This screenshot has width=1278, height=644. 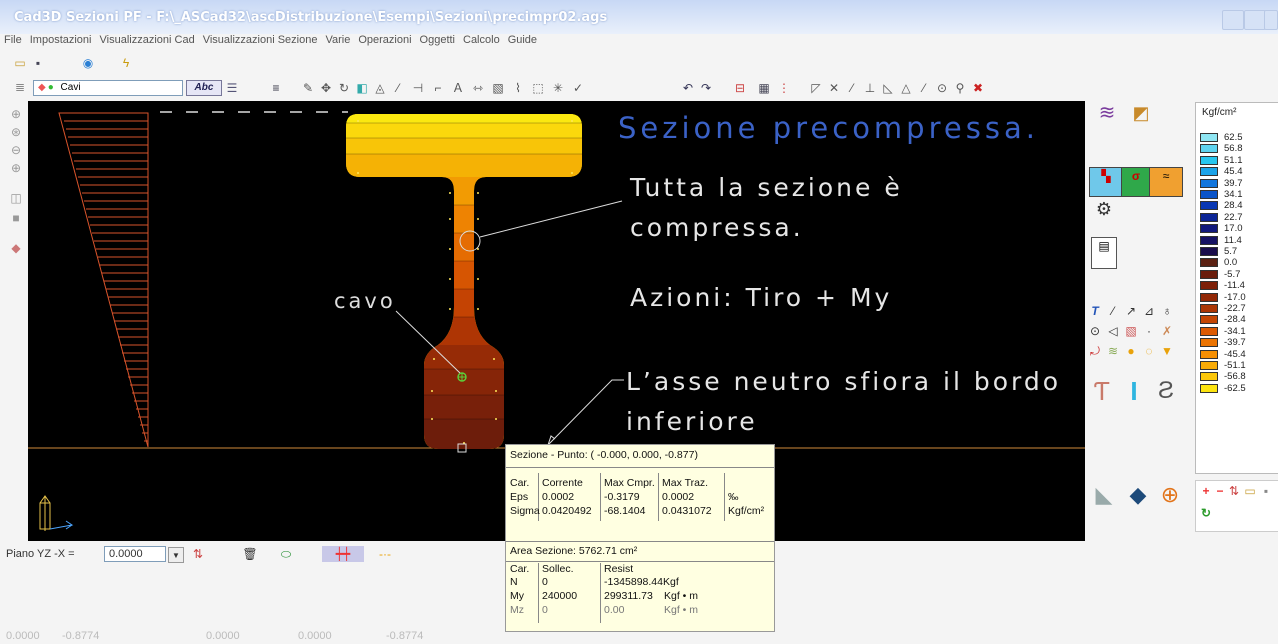 What do you see at coordinates (764, 88) in the screenshot?
I see `grid-icon: ▦` at bounding box center [764, 88].